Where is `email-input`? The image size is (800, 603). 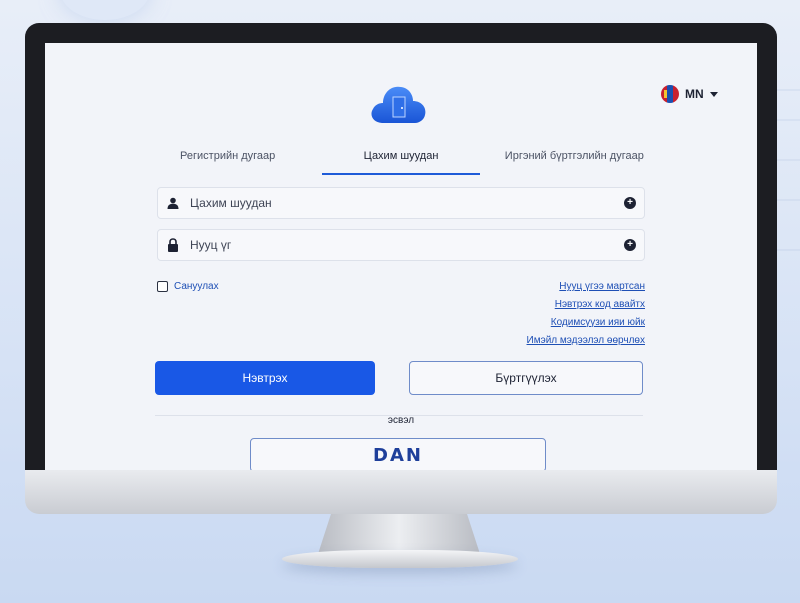
email-input is located at coordinates (402, 203).